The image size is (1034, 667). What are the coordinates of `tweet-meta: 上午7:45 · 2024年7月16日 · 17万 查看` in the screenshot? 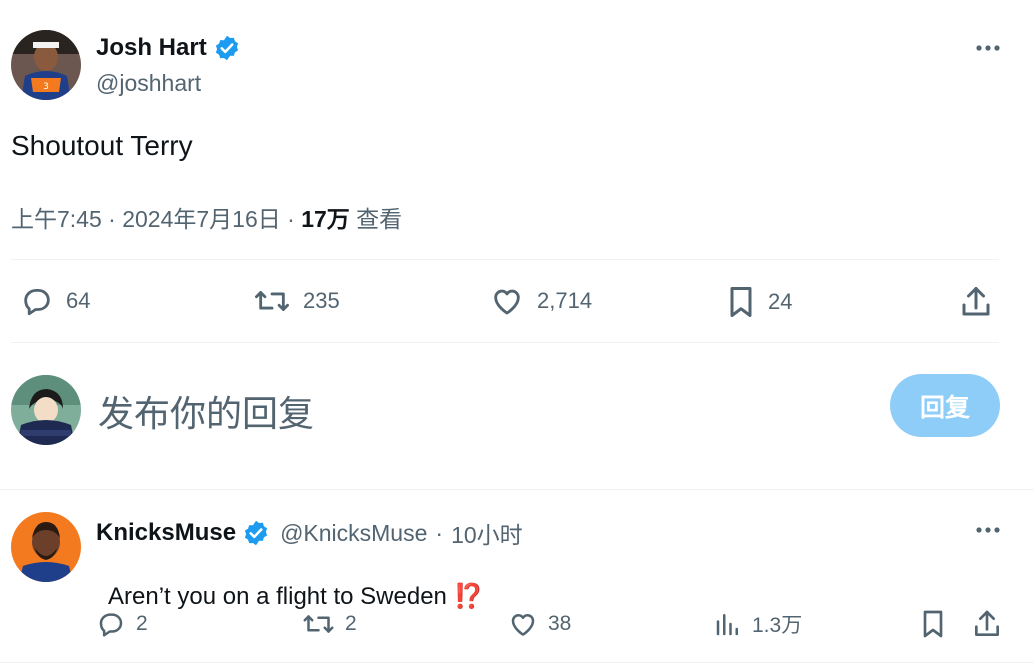 It's located at (206, 217).